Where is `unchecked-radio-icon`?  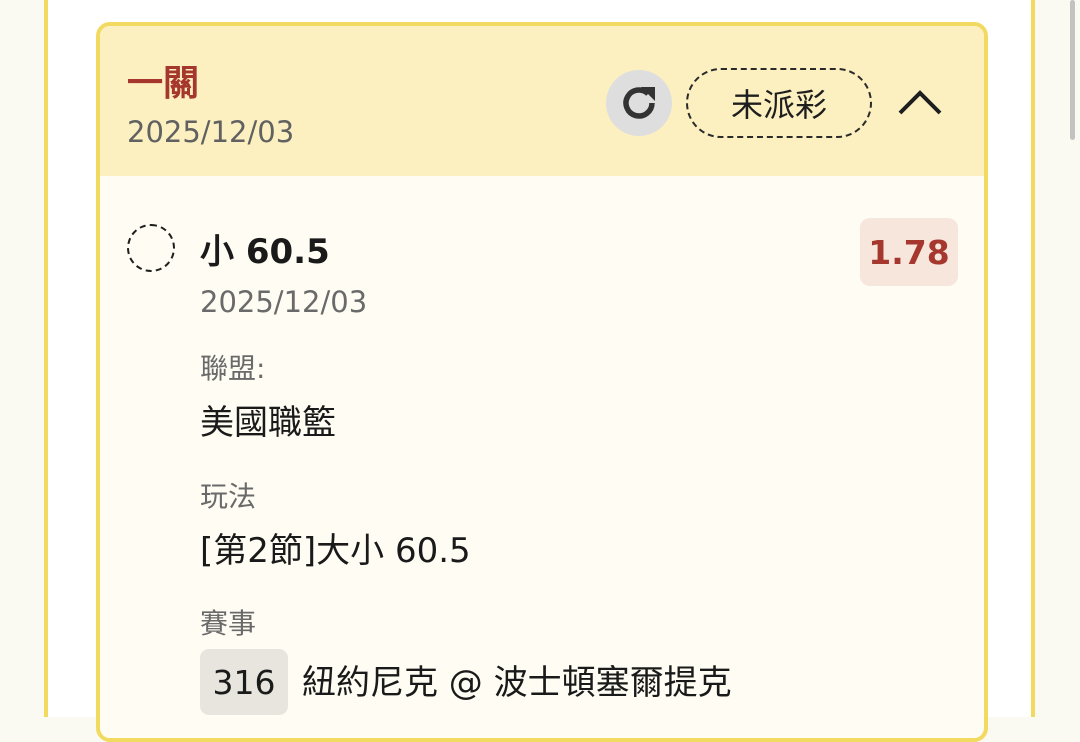 unchecked-radio-icon is located at coordinates (151, 248).